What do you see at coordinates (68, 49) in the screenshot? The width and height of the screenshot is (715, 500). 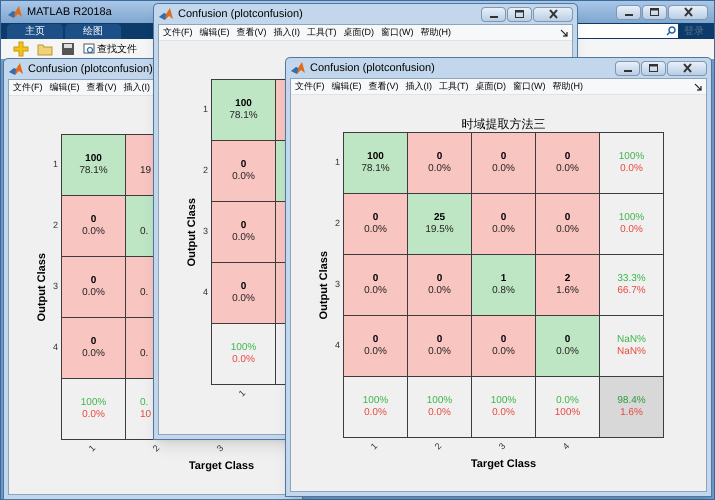 I see `save-button` at bounding box center [68, 49].